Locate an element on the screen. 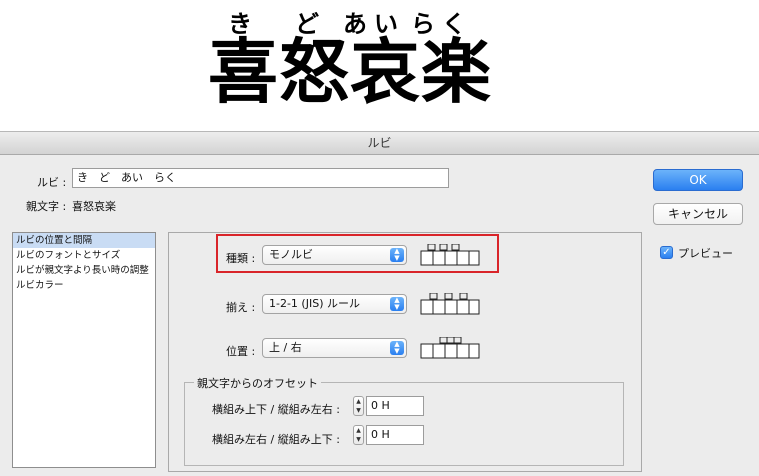 The height and width of the screenshot is (476, 759). type-label: 種類 : is located at coordinates (241, 258).